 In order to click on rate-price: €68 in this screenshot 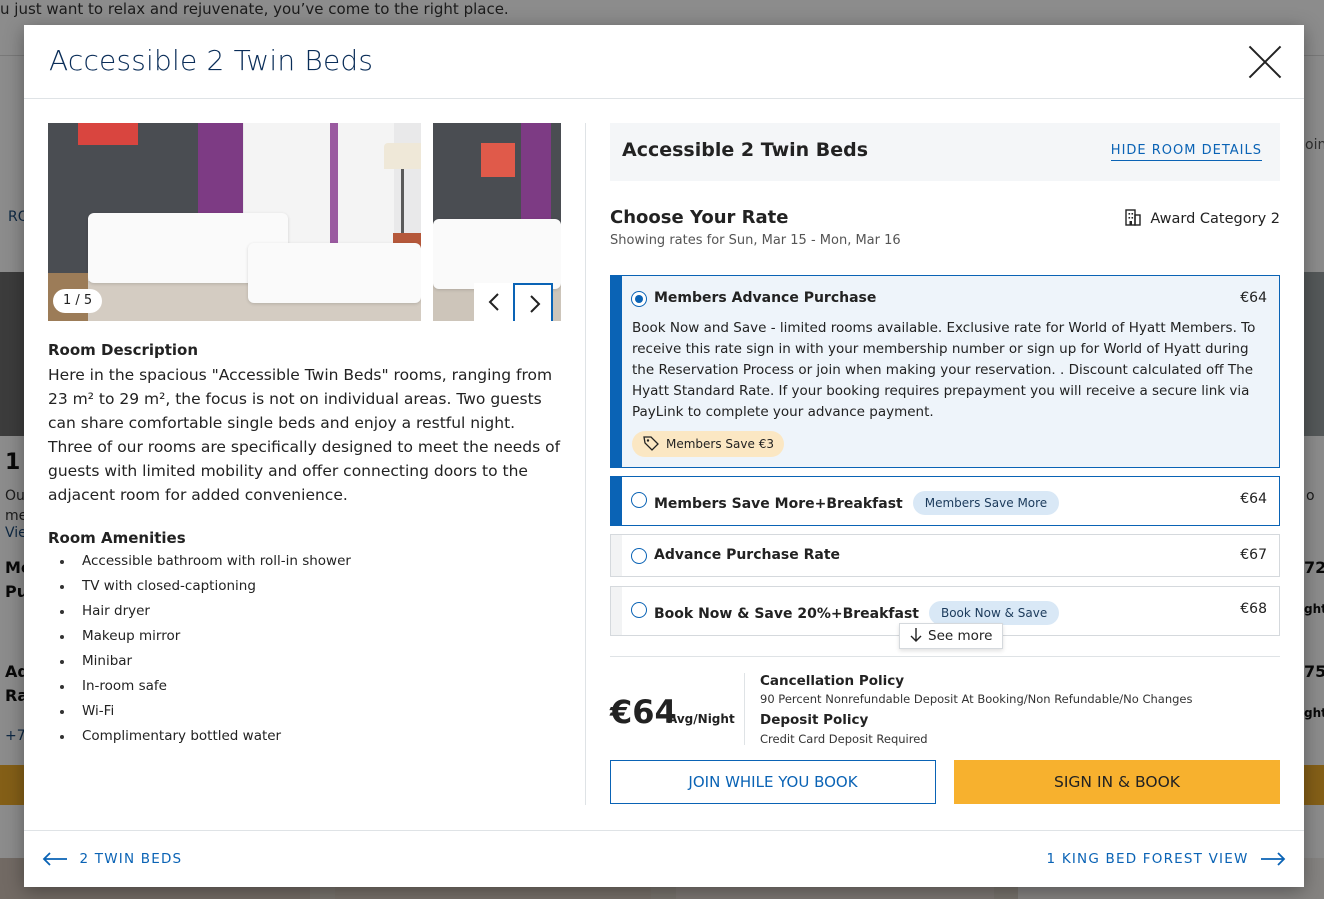, I will do `click(1253, 609)`.